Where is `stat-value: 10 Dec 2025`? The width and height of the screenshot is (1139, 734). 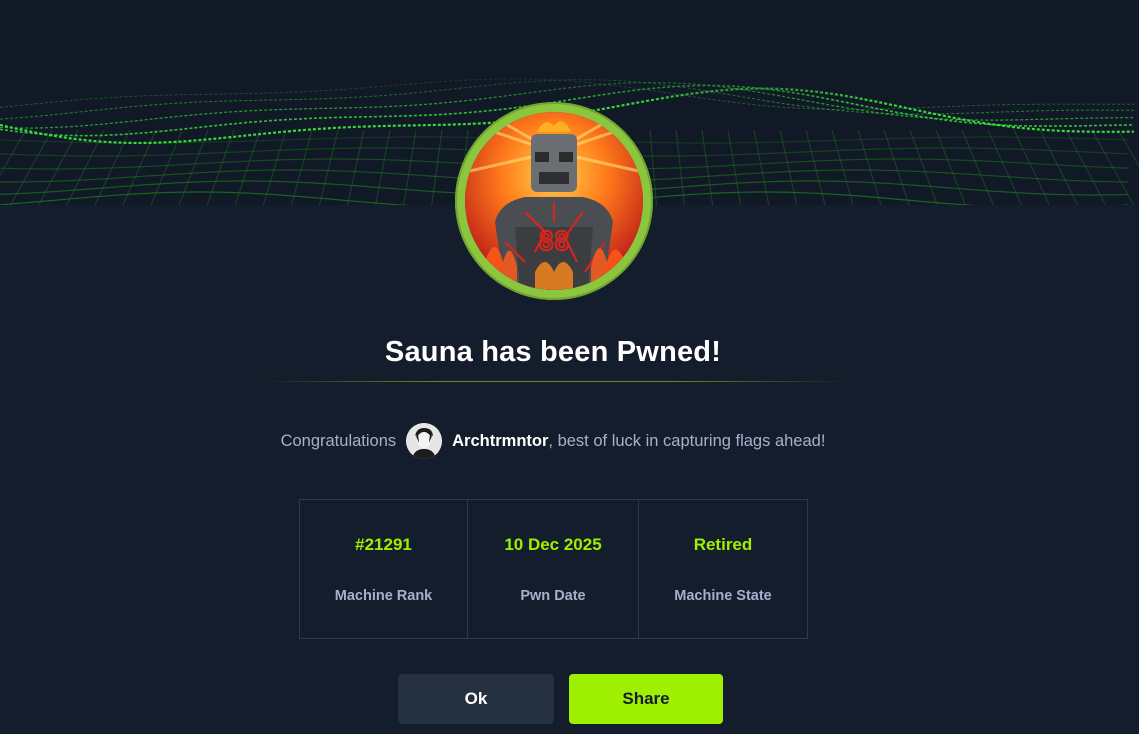 stat-value: 10 Dec 2025 is located at coordinates (553, 544).